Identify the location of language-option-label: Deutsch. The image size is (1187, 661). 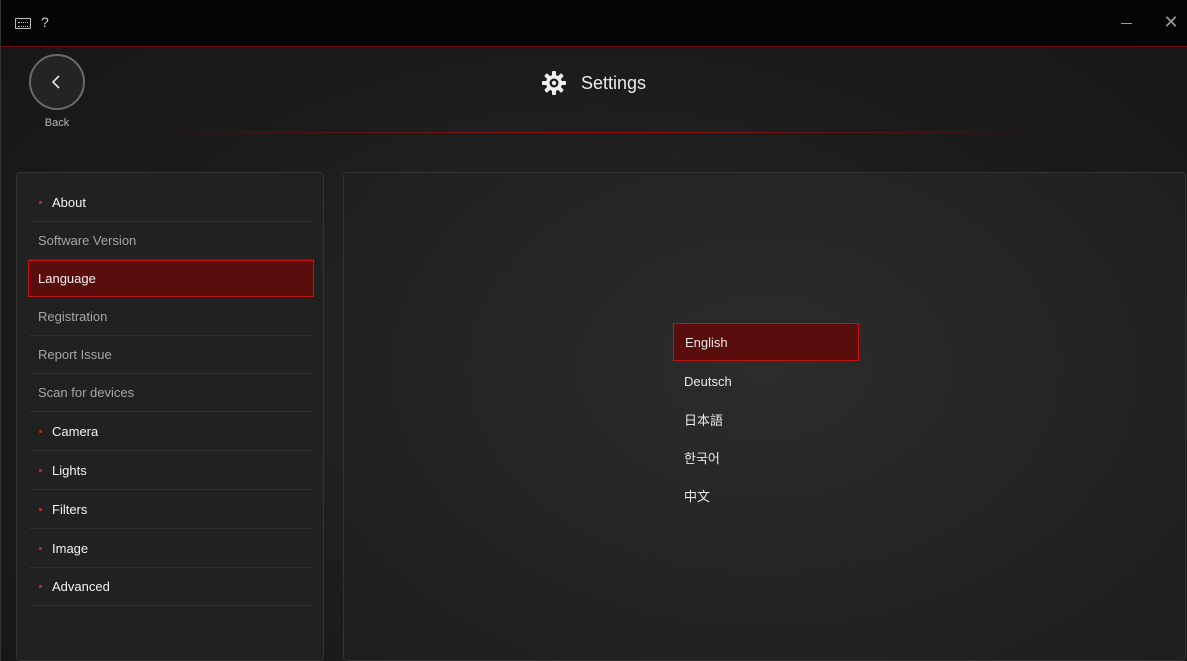
(708, 381).